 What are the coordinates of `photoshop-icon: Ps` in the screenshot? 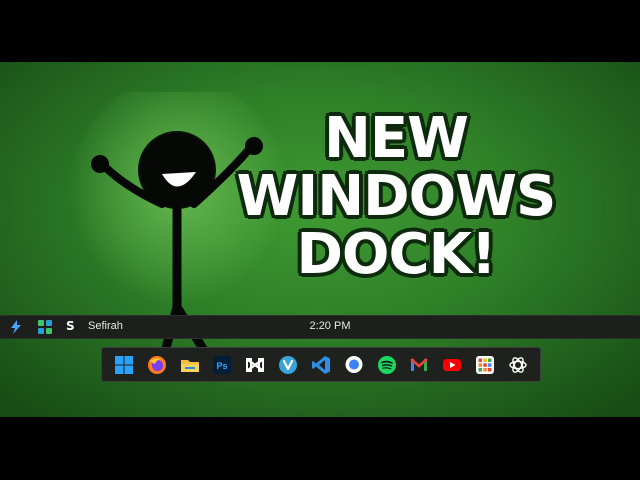 It's located at (222, 365).